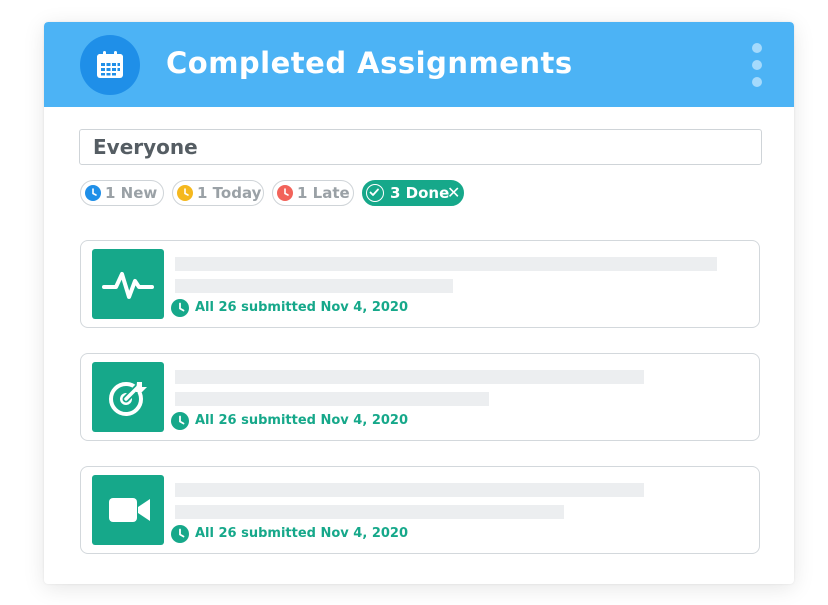  What do you see at coordinates (757, 65) in the screenshot?
I see `more-vertical-icon` at bounding box center [757, 65].